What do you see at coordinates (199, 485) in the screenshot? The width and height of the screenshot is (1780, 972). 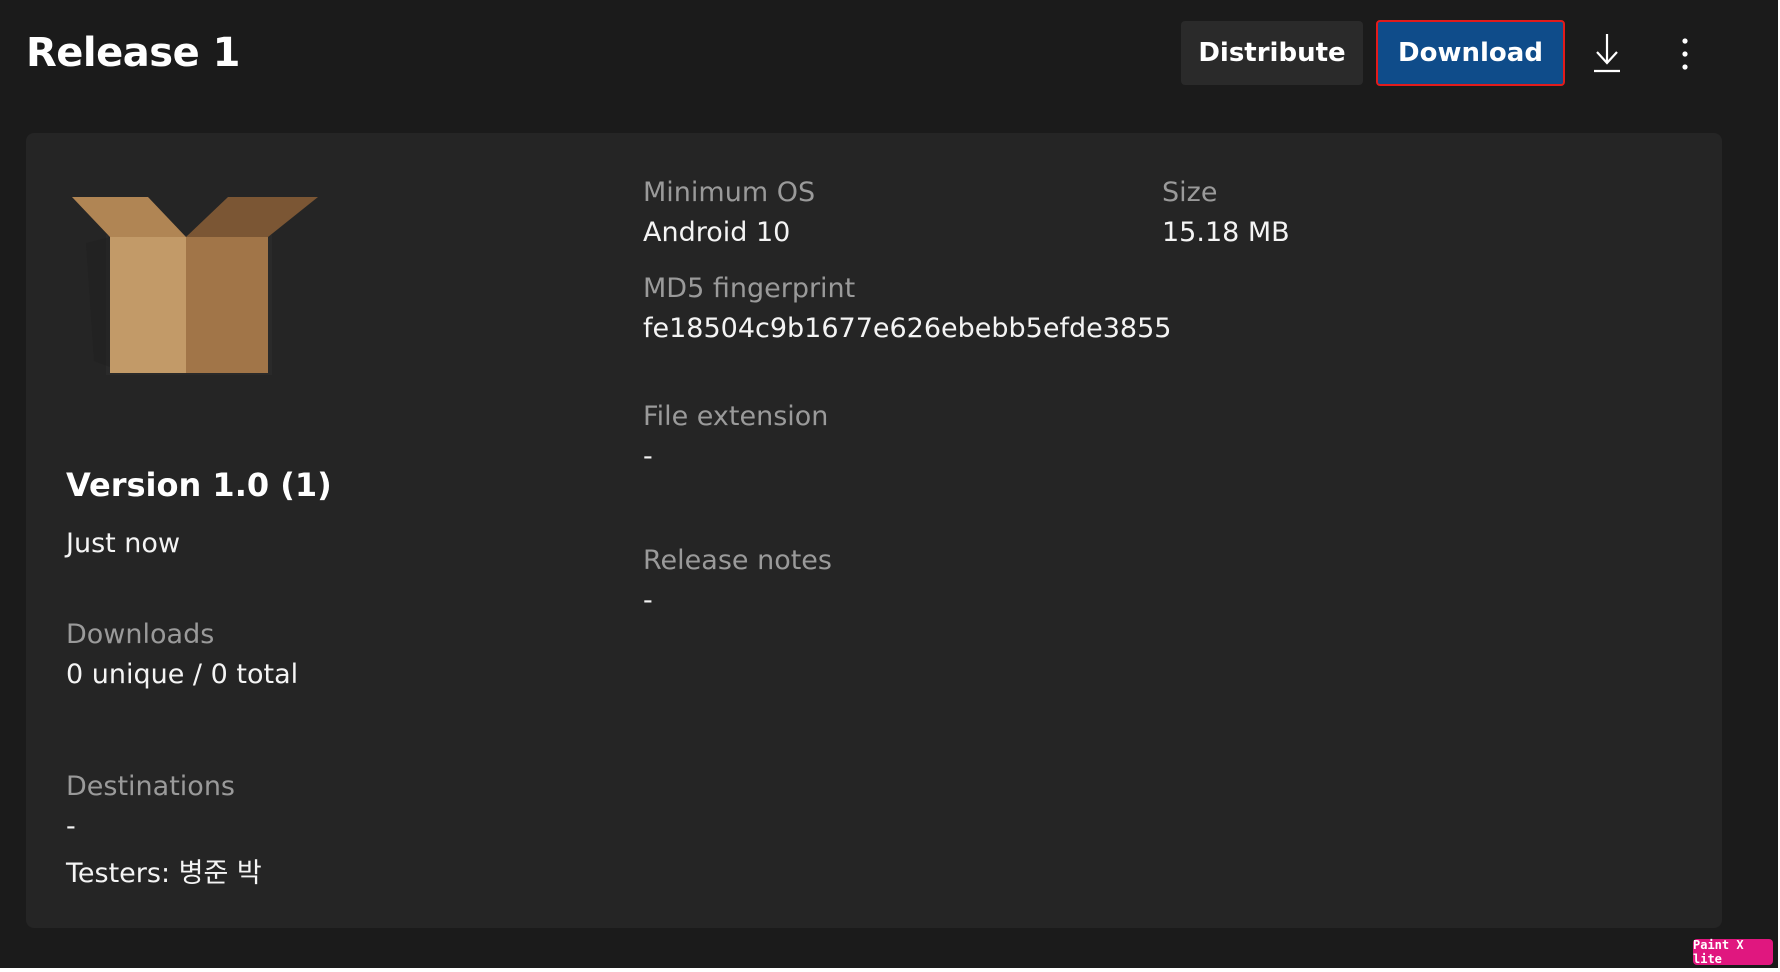 I see `version-title: Version 1.0 (1)` at bounding box center [199, 485].